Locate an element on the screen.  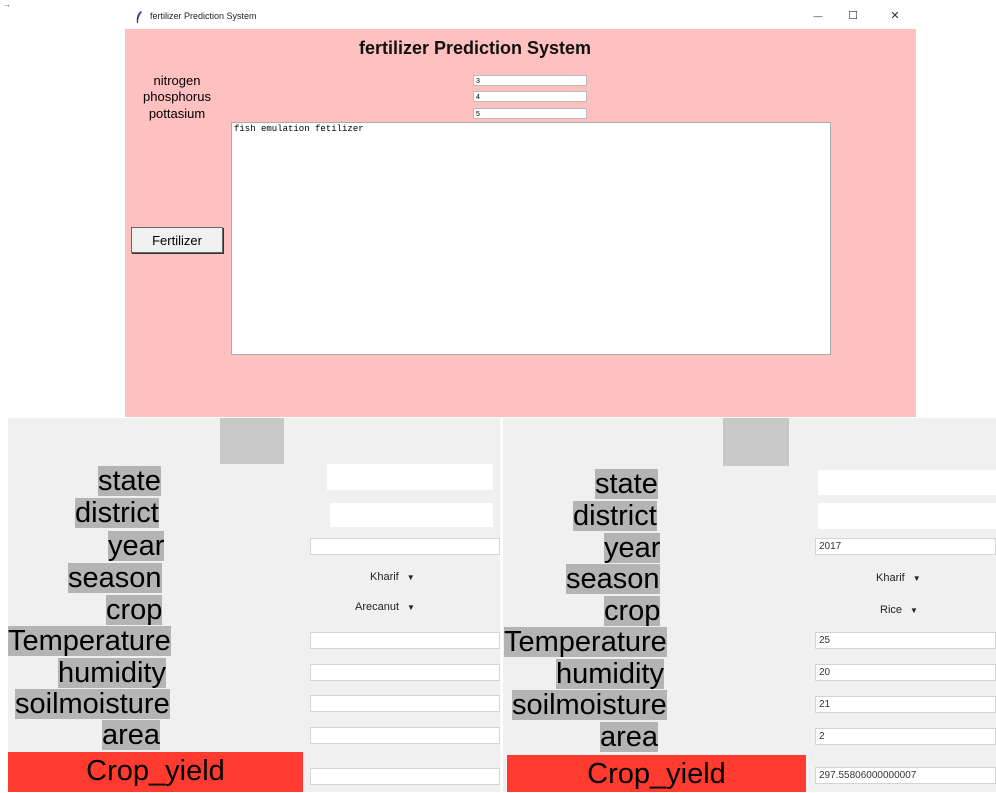
crop-dropdown: Arecanut ▼ is located at coordinates (385, 607).